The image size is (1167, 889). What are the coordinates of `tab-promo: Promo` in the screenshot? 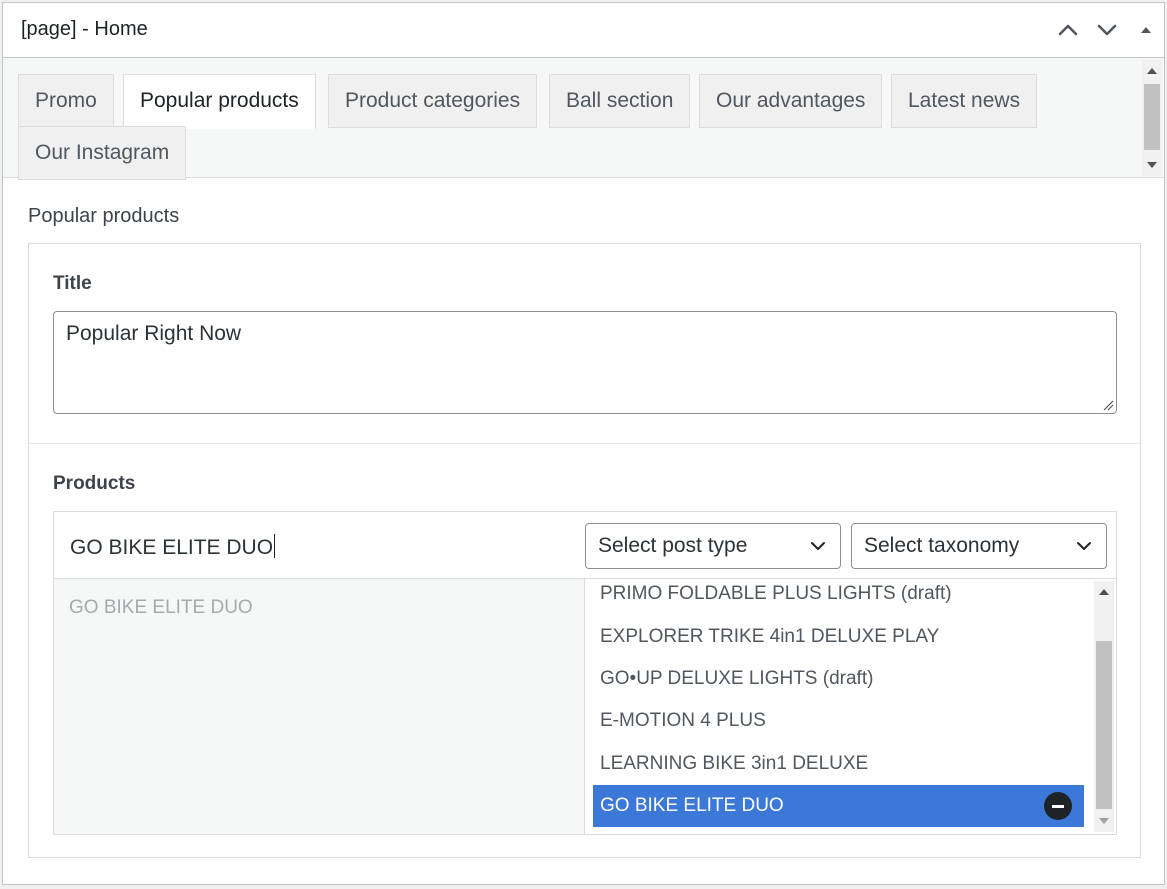 It's located at (66, 101).